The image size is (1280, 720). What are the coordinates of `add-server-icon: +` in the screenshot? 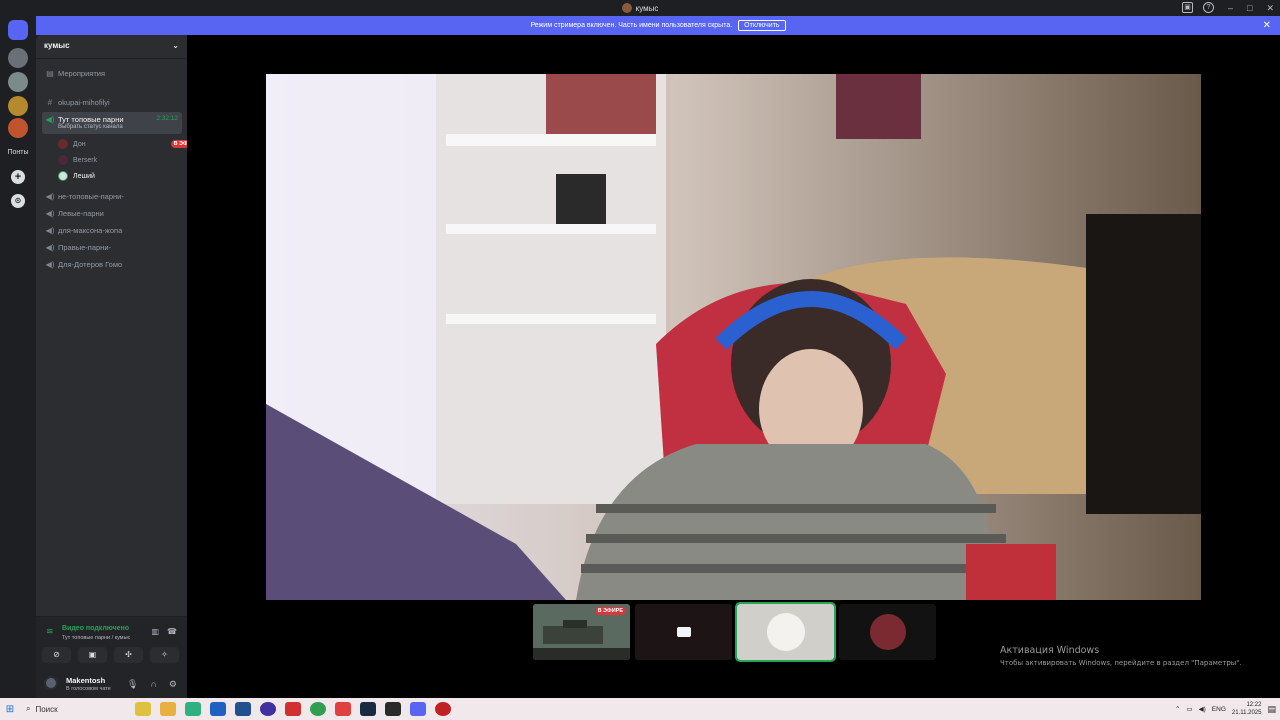 It's located at (18, 177).